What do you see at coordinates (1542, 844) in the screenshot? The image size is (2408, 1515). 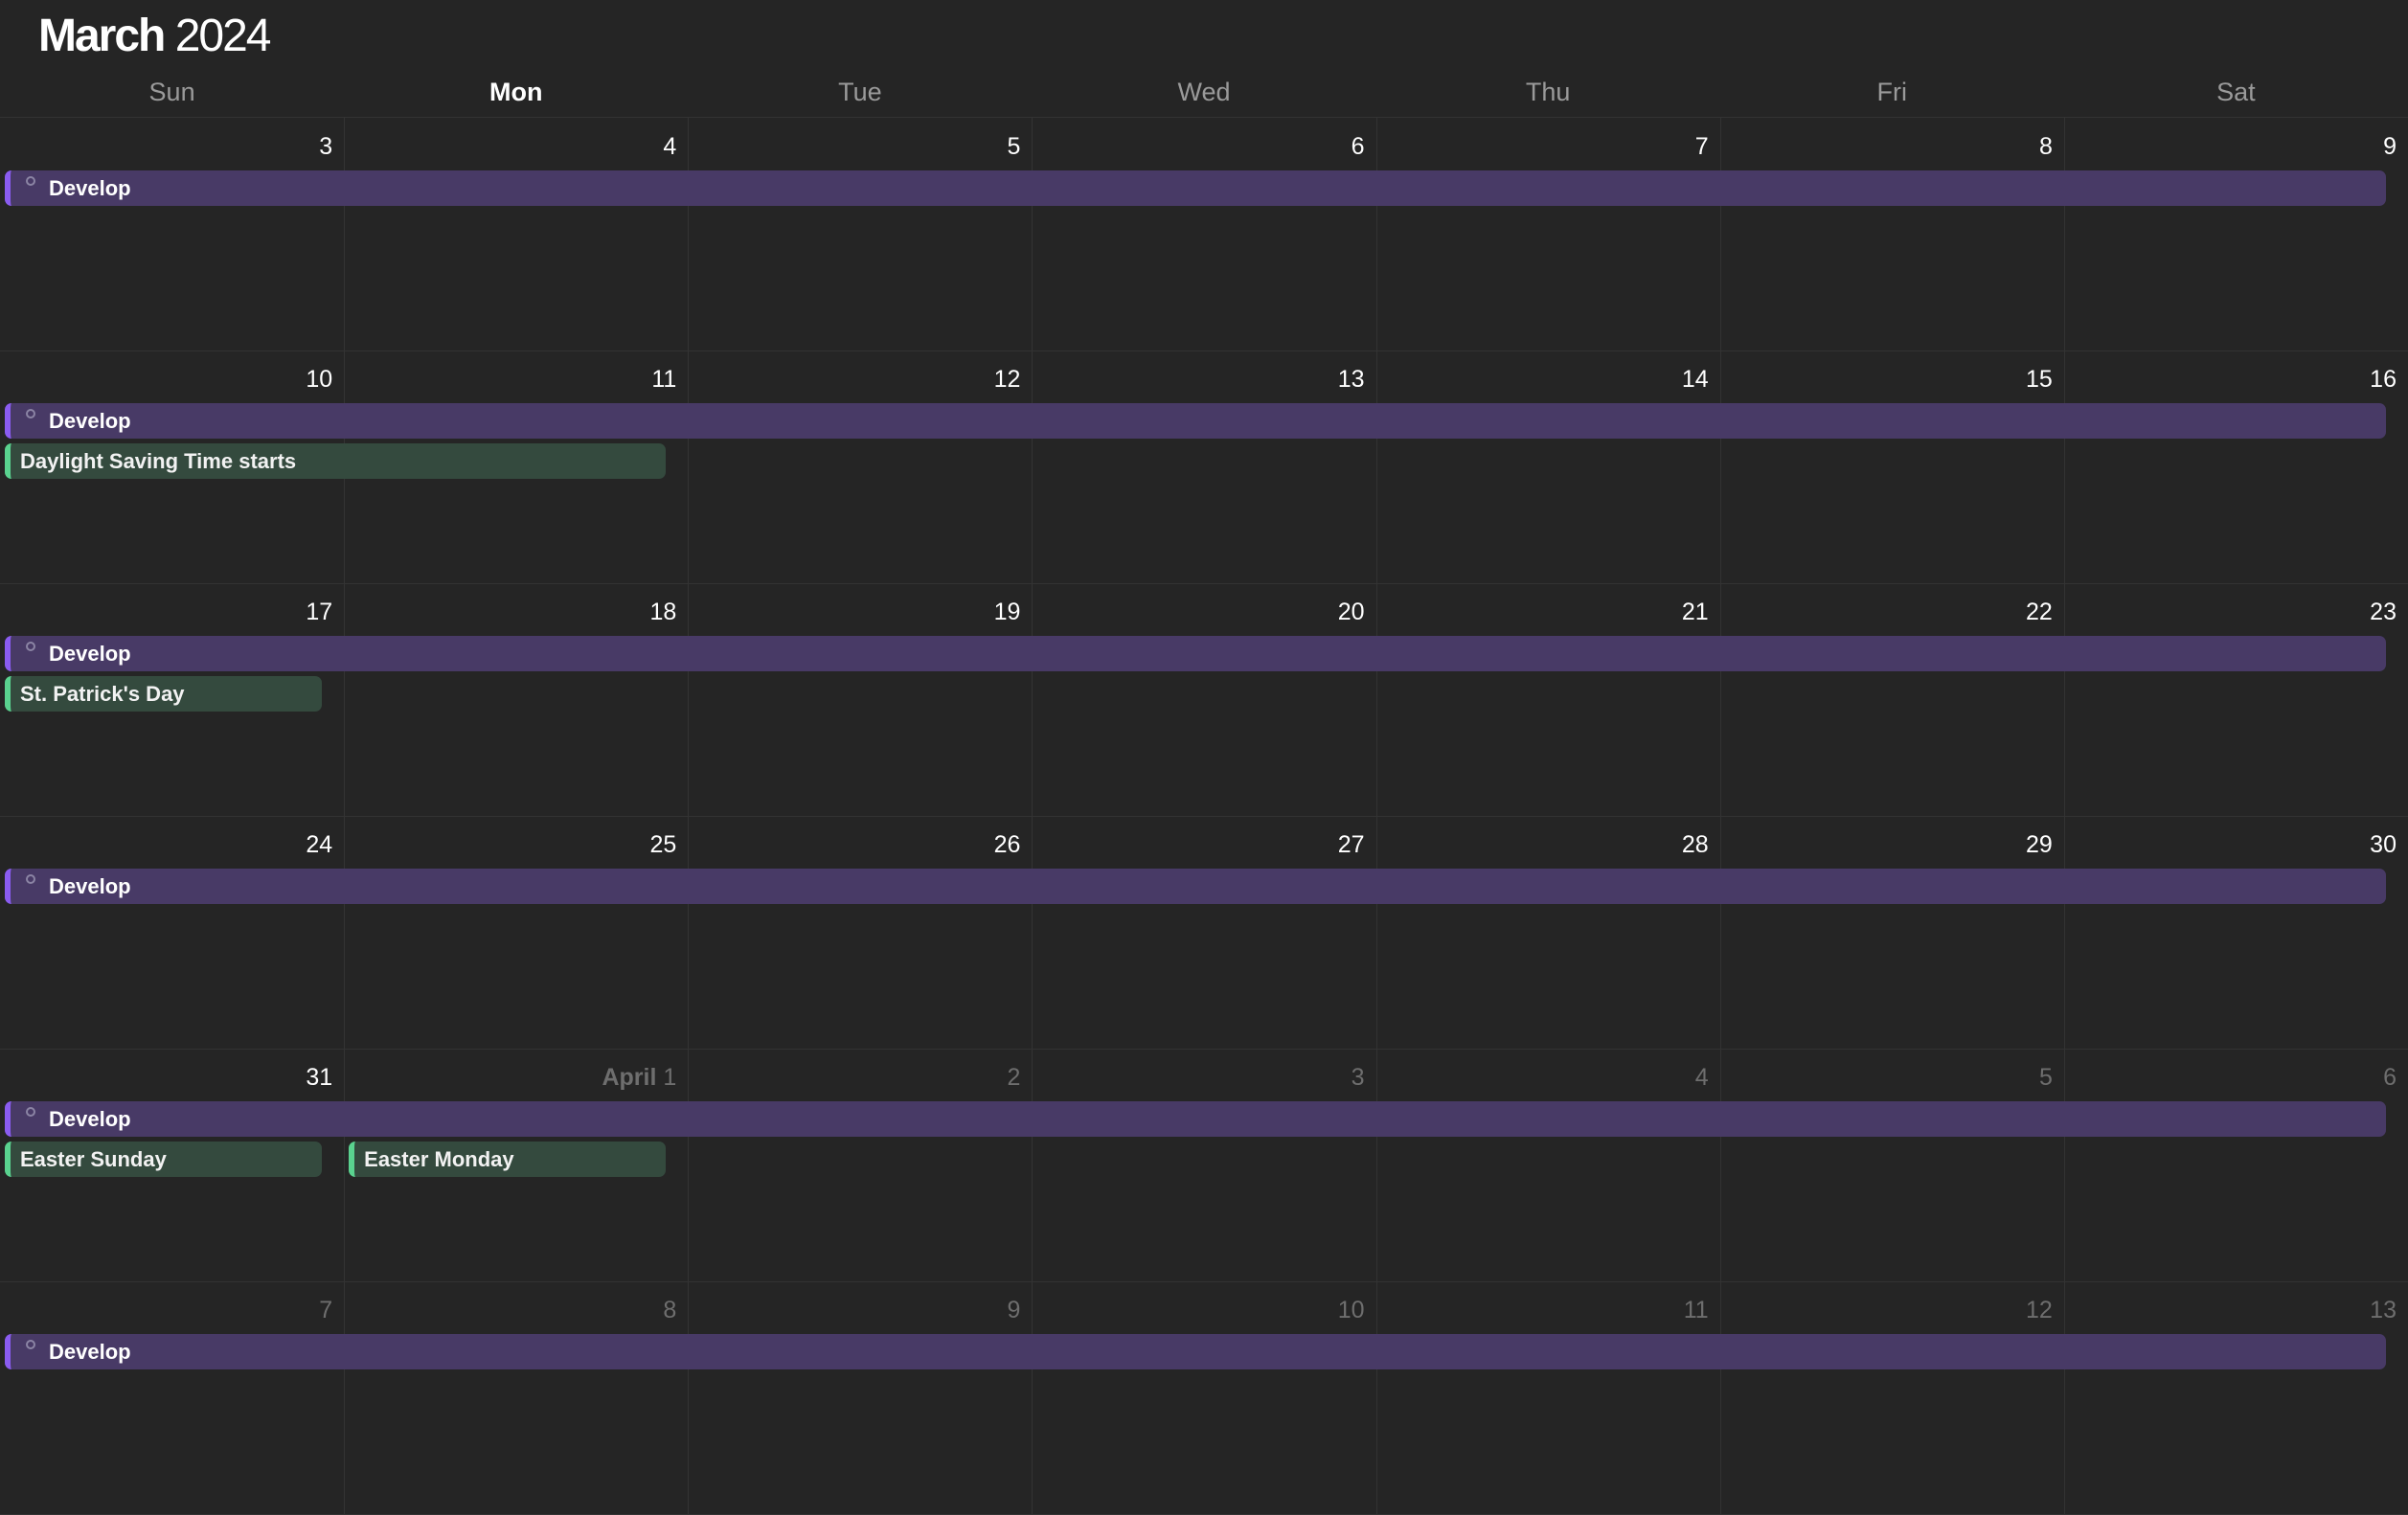 I see `day-number: 28` at bounding box center [1542, 844].